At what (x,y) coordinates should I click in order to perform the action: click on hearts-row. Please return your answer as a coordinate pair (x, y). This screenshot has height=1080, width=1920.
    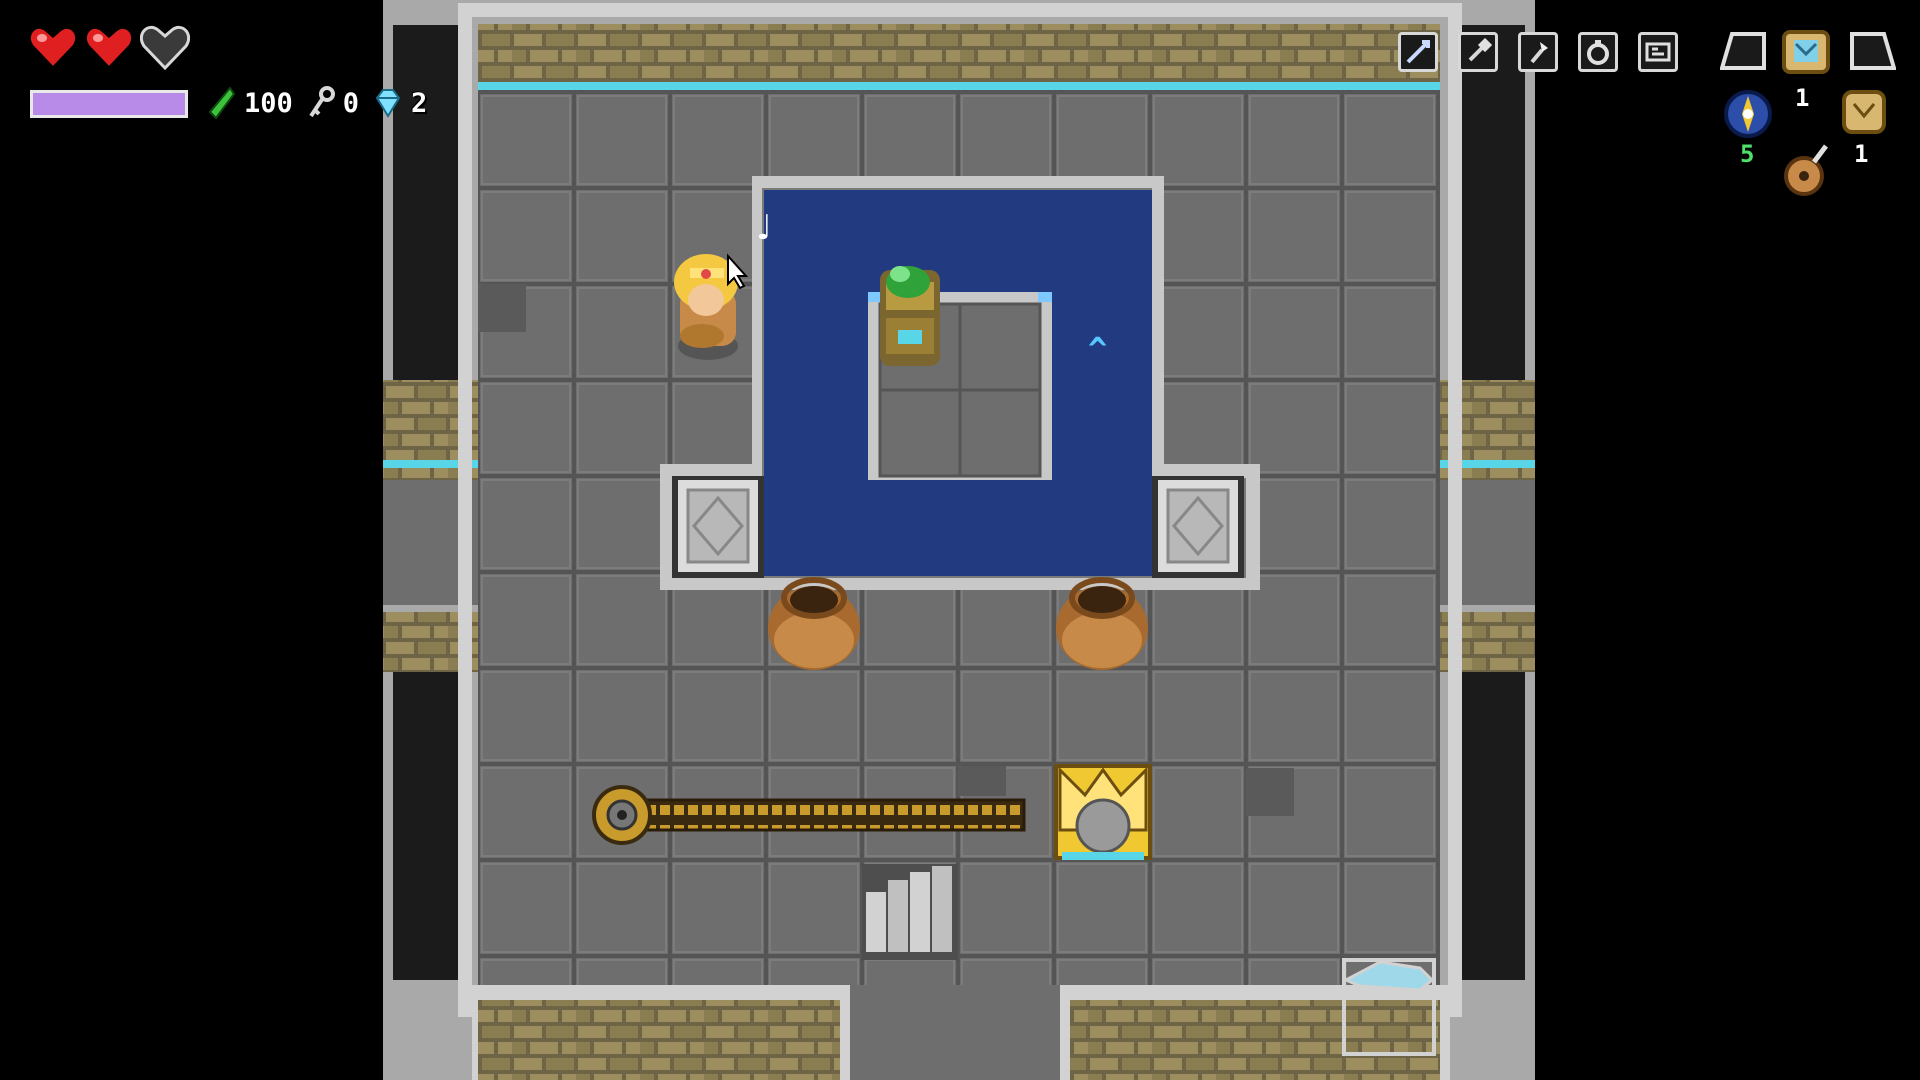
    Looking at the image, I should click on (109, 47).